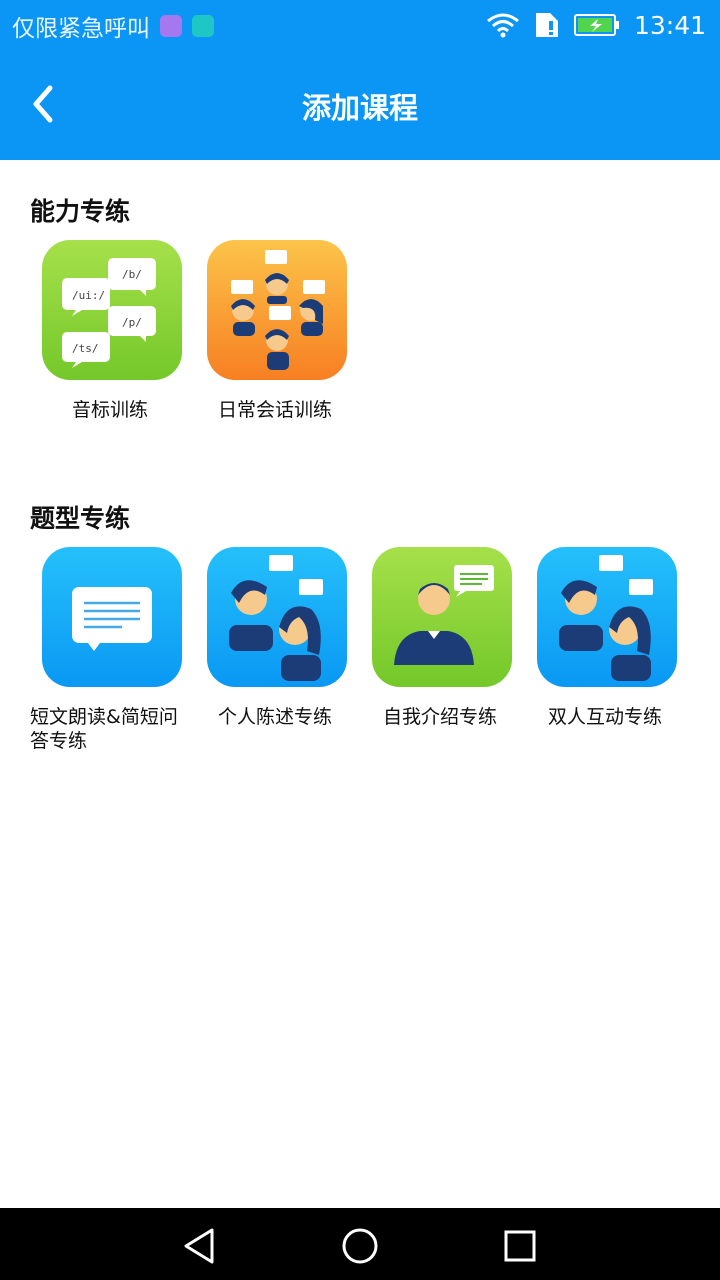  I want to click on status-right: 13:41, so click(596, 25).